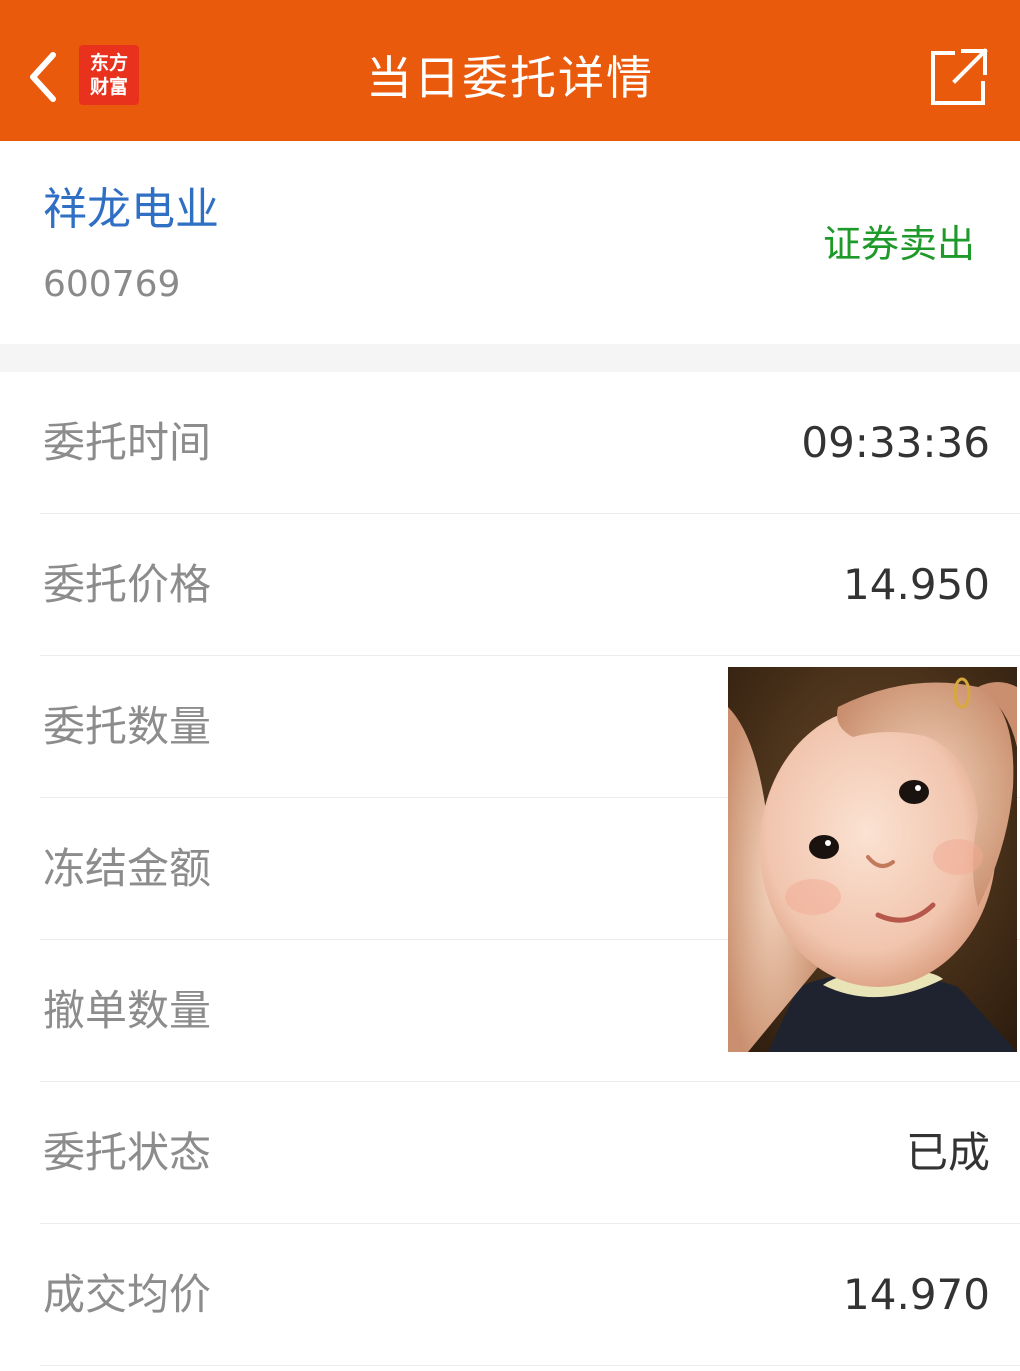 The image size is (1020, 1371). I want to click on share-external-icon, so click(959, 76).